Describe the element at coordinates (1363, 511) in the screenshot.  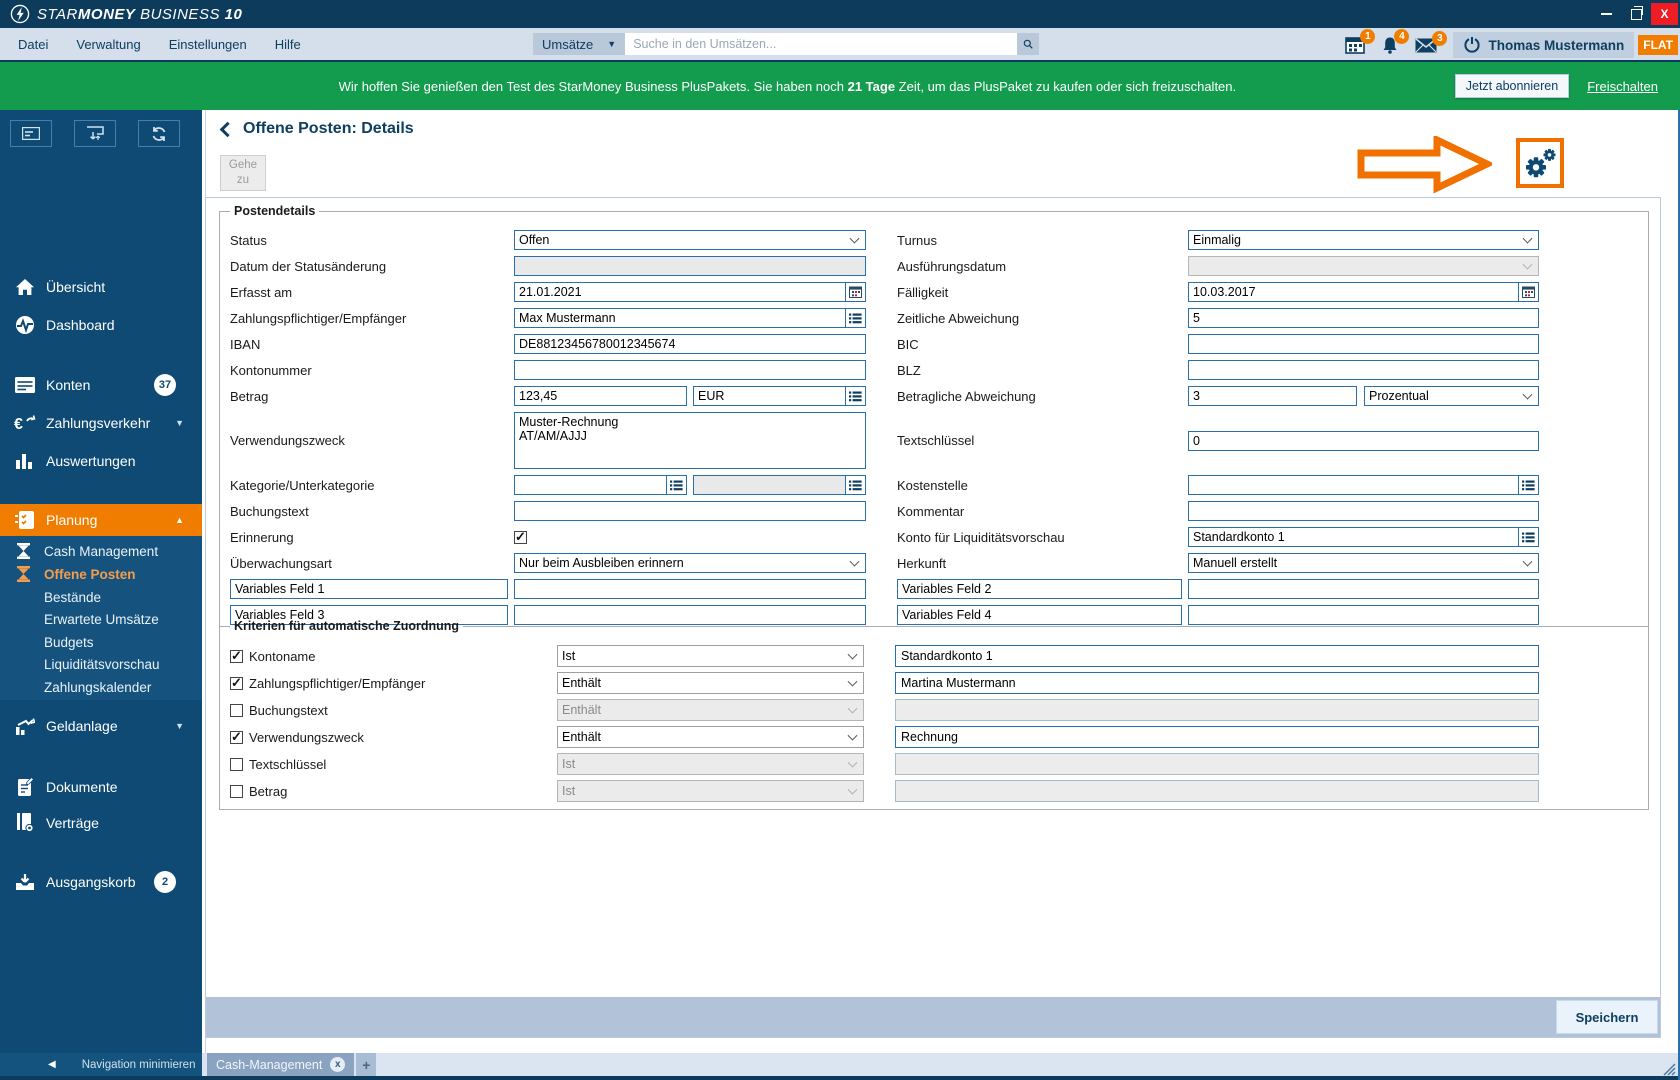
I see `kommentar-input` at that location.